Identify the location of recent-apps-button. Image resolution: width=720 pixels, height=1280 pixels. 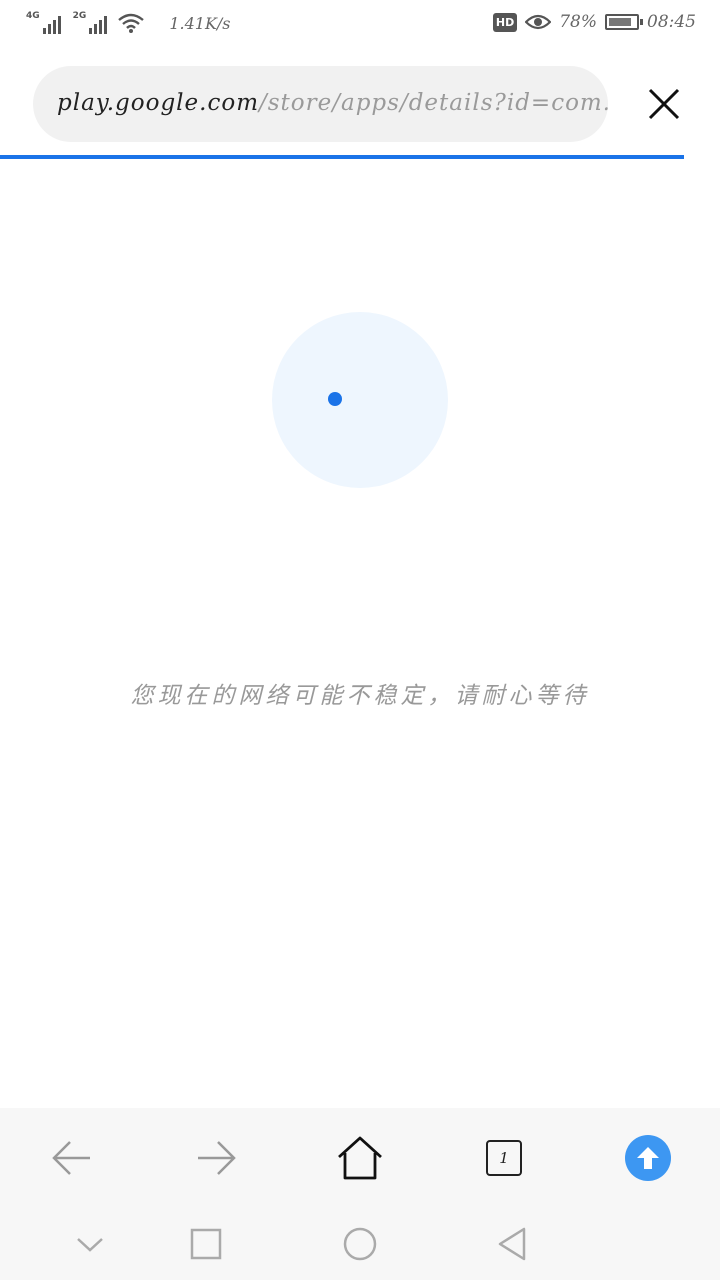
(206, 1244).